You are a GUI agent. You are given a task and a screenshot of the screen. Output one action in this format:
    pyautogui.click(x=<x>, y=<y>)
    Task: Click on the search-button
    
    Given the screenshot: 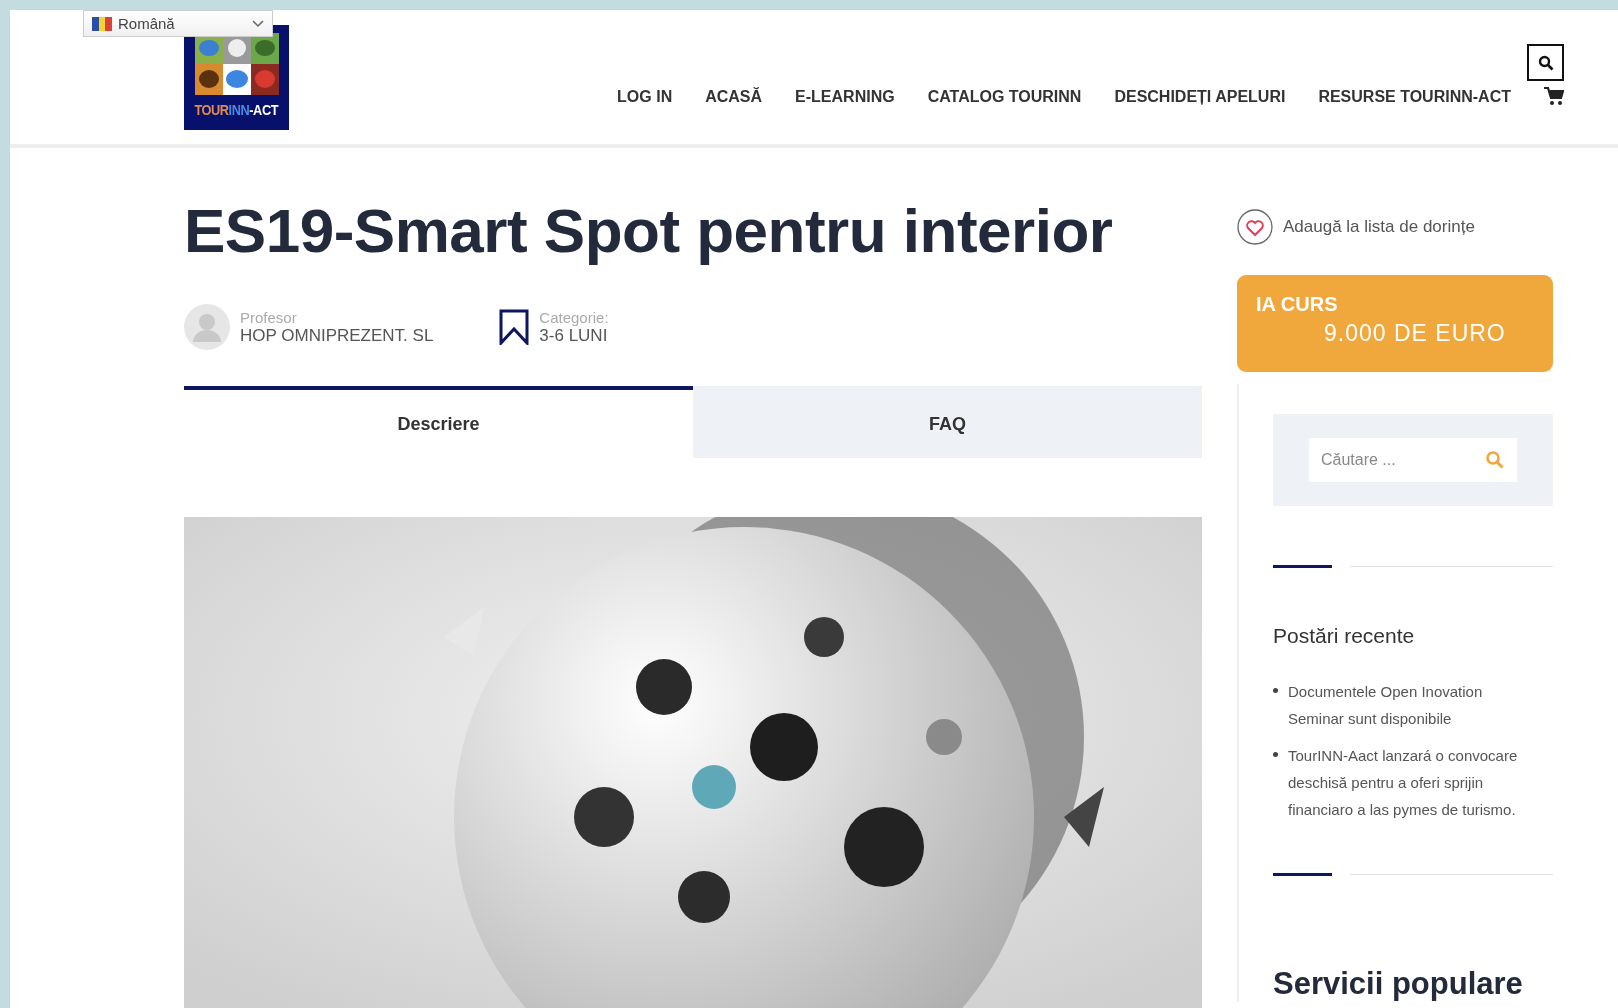 What is the action you would take?
    pyautogui.click(x=1545, y=62)
    